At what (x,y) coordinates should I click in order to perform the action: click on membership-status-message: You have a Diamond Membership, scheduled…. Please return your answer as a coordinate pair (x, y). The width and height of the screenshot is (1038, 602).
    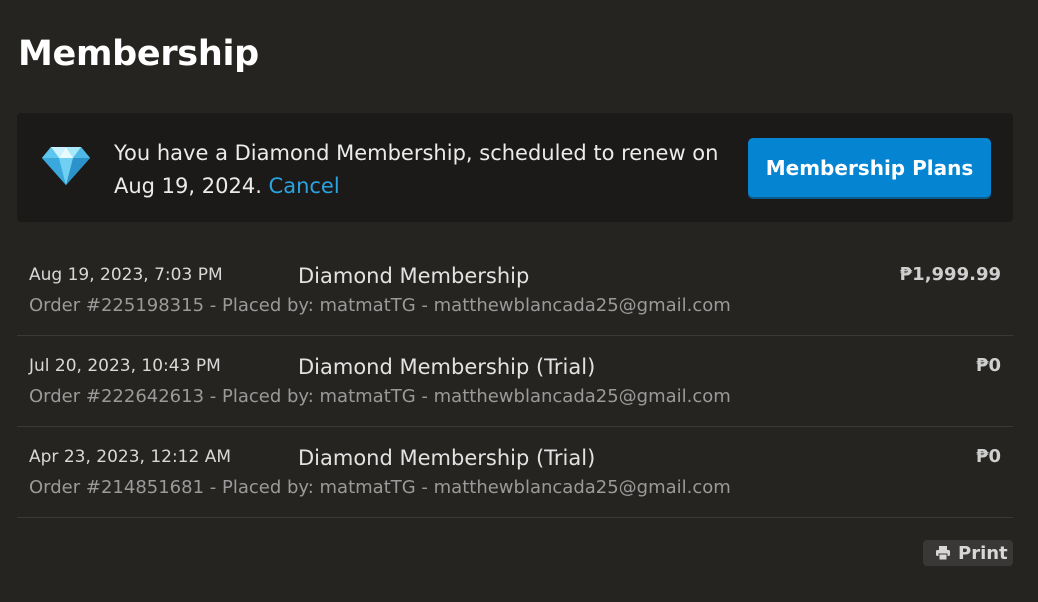
    Looking at the image, I should click on (416, 169).